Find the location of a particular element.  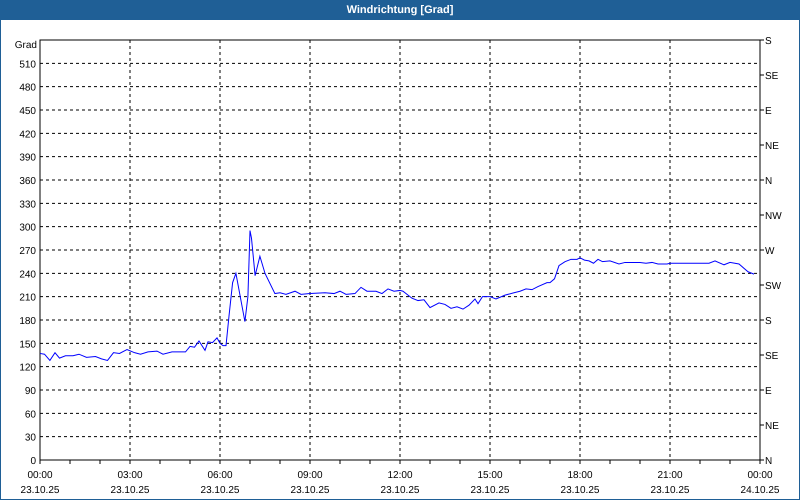

y-axis-label: 240 is located at coordinates (27, 274).